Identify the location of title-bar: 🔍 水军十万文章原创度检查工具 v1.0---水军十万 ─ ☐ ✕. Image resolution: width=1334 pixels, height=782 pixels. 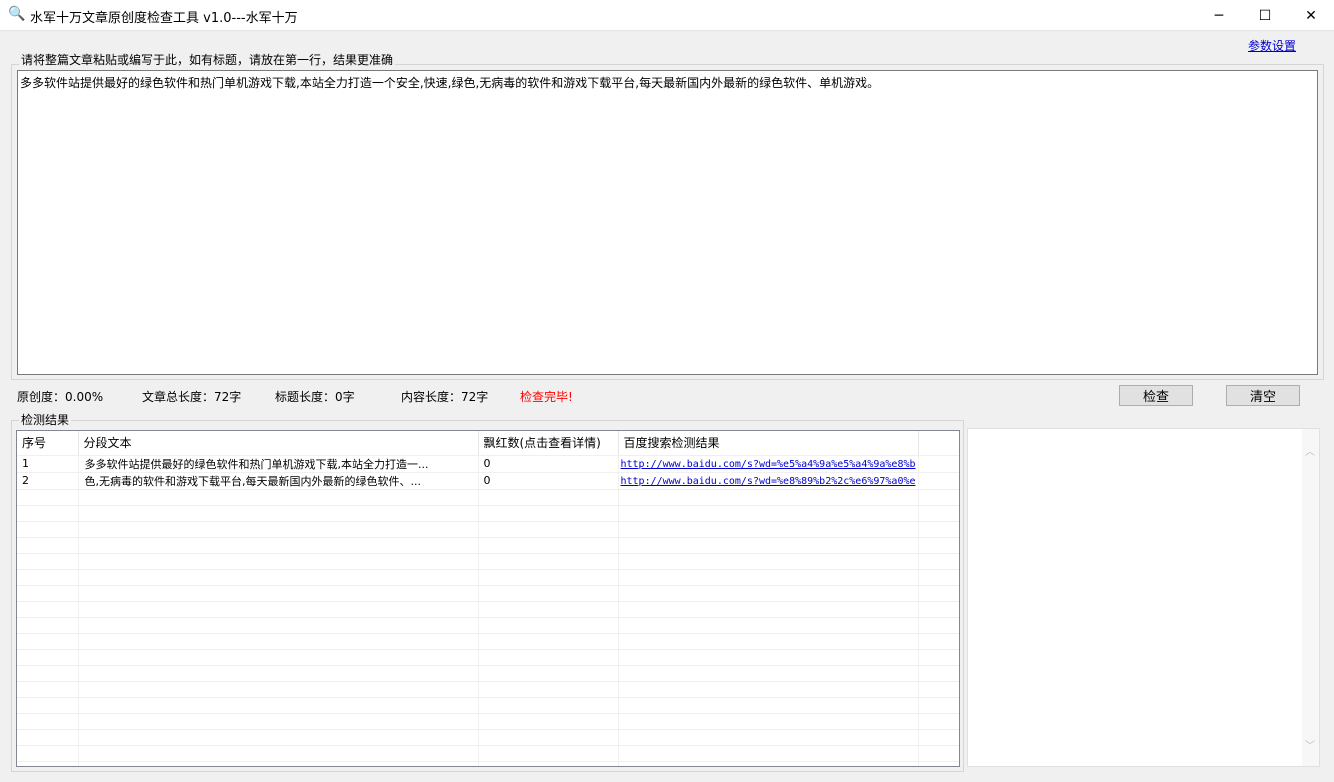
(667, 15).